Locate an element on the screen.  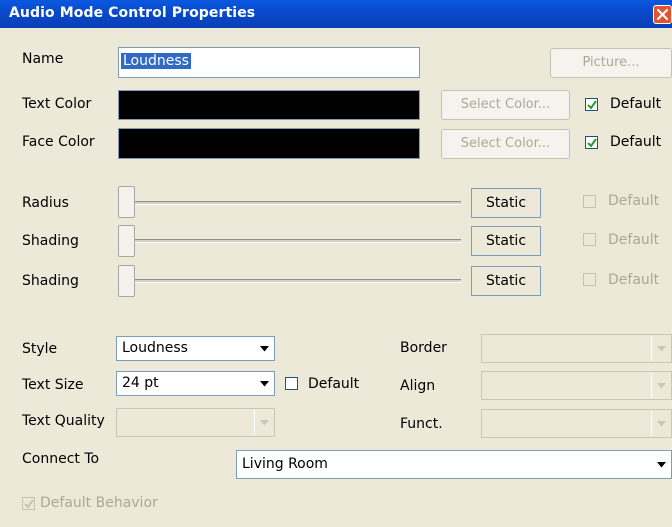
shading-static-field: Static is located at coordinates (506, 241).